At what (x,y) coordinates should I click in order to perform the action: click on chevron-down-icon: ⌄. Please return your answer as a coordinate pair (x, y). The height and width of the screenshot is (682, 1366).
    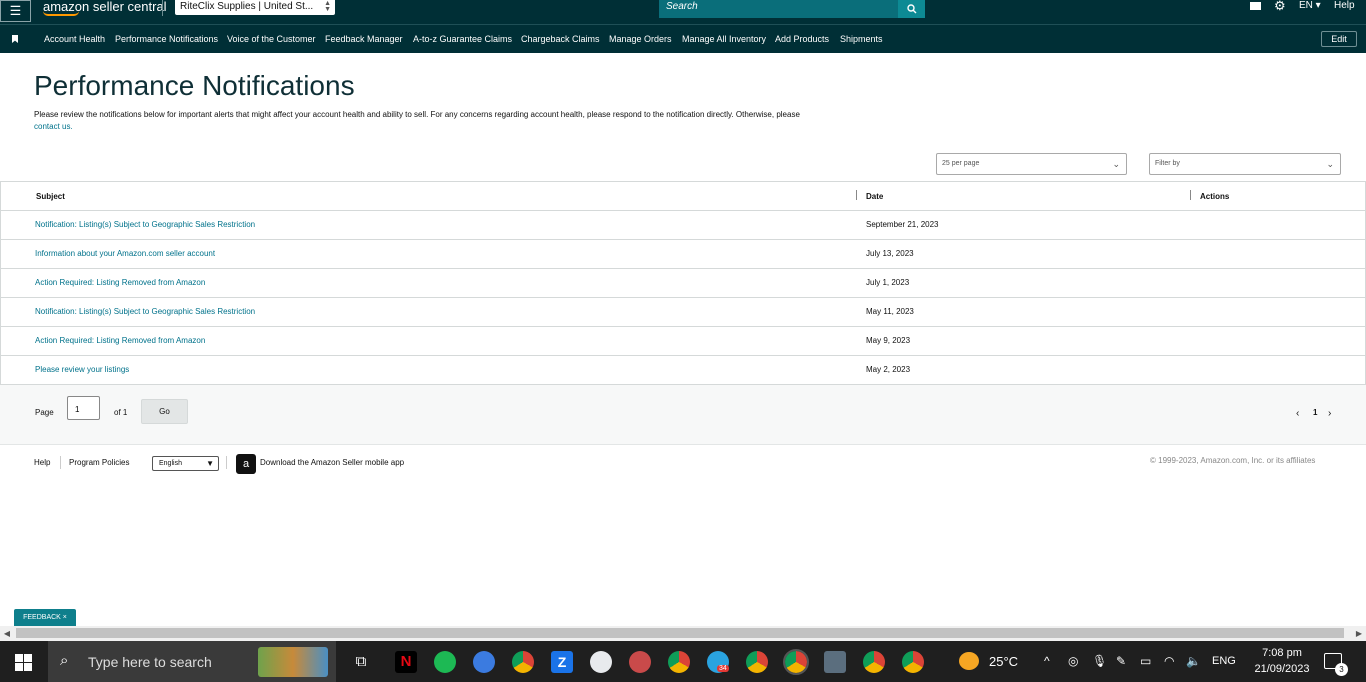
    Looking at the image, I should click on (1330, 164).